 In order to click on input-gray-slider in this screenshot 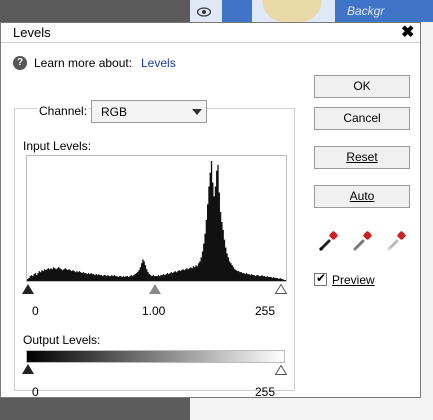, I will do `click(155, 289)`.